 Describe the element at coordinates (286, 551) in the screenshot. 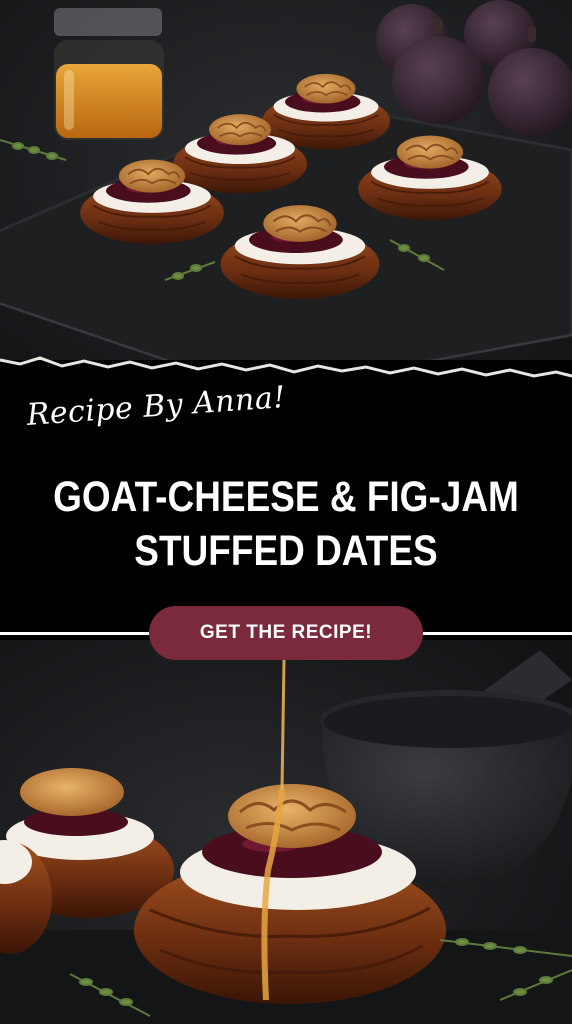

I see `recipe-title-line-2: STUFFED DATES` at that location.